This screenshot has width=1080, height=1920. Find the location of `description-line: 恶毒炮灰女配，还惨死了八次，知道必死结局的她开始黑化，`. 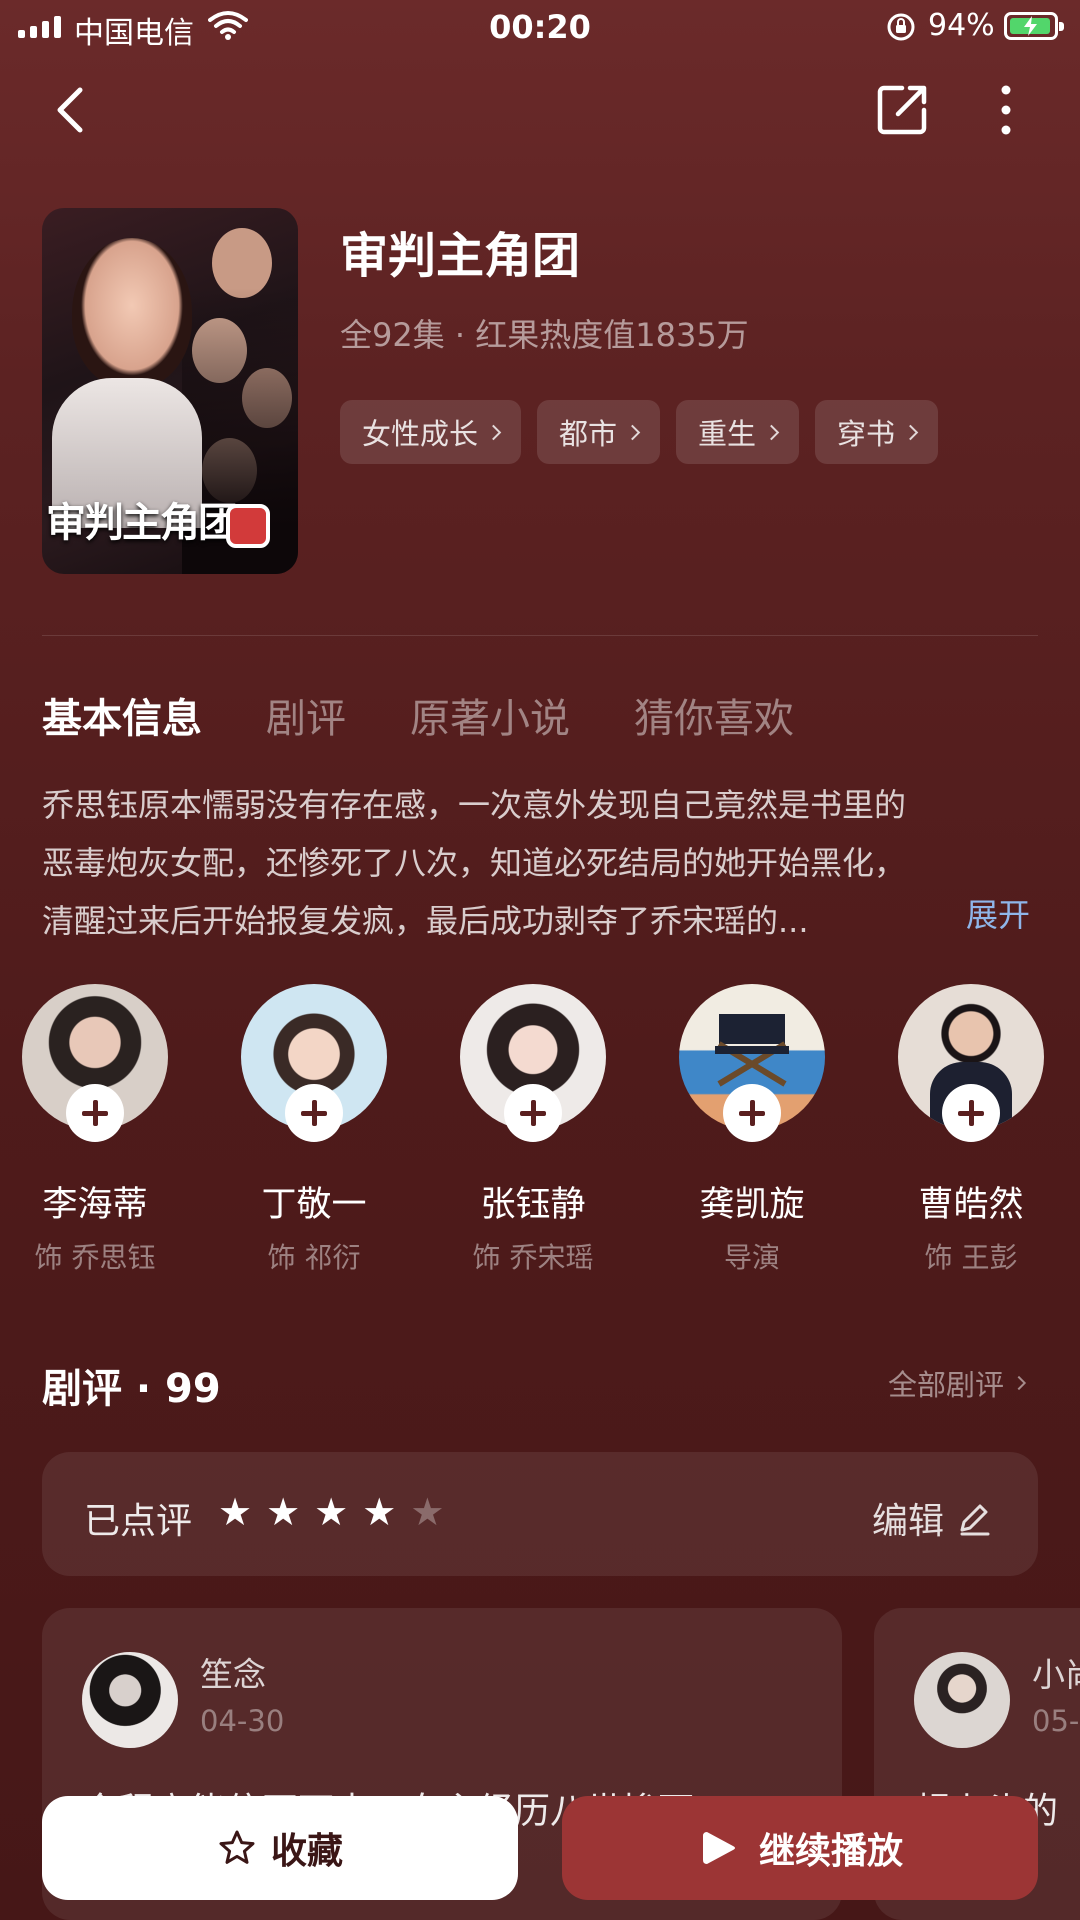

description-line: 恶毒炮灰女配，还惨死了八次，知道必死结局的她开始黑化， is located at coordinates (474, 863).